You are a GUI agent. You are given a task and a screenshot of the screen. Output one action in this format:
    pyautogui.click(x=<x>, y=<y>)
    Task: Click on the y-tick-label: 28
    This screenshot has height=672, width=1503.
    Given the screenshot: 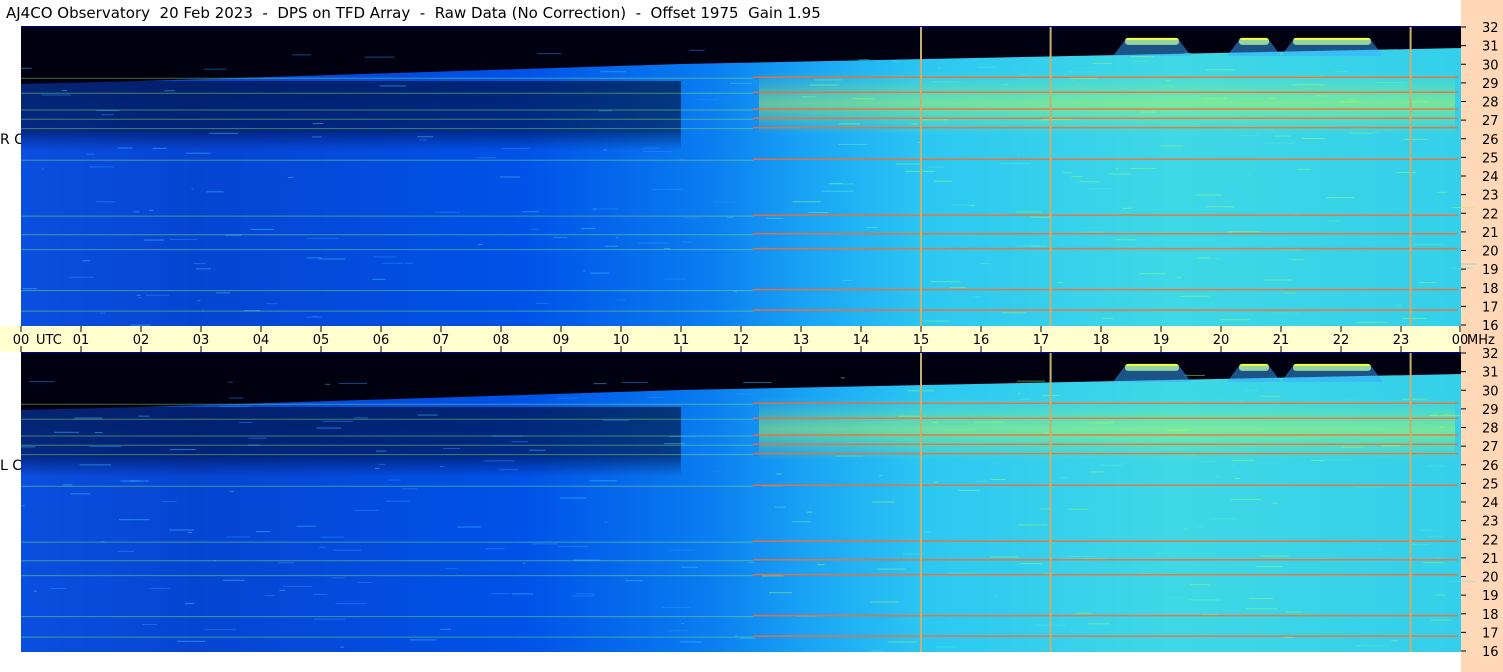 What is the action you would take?
    pyautogui.click(x=1490, y=429)
    